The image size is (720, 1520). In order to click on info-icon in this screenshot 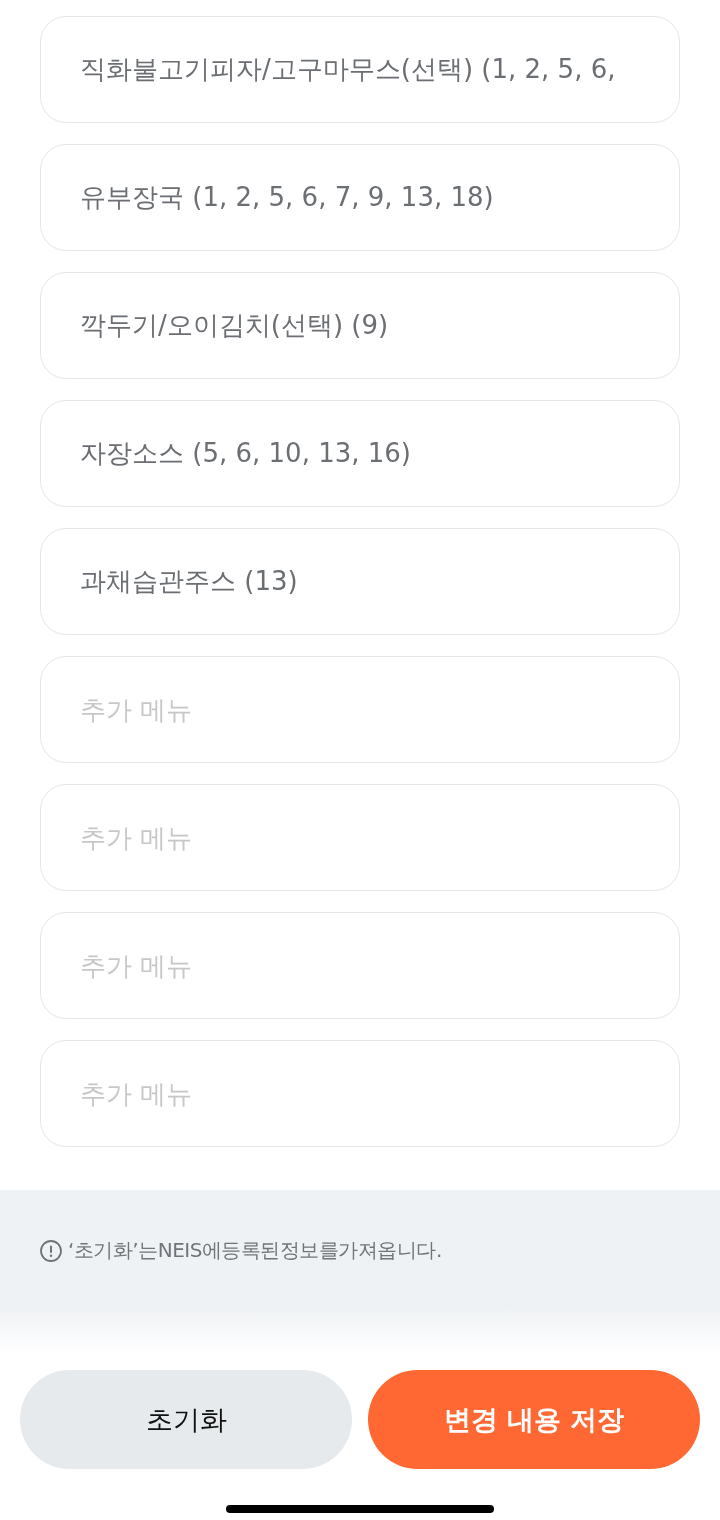, I will do `click(51, 1250)`.